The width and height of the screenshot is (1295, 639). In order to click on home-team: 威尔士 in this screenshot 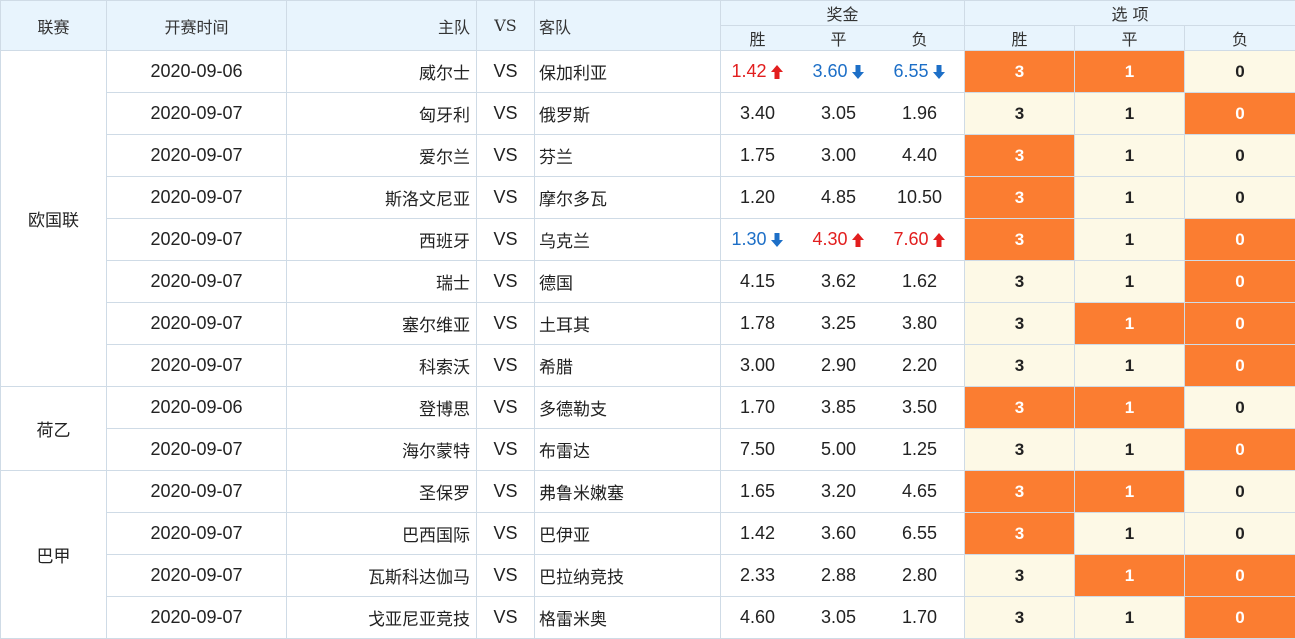, I will do `click(382, 72)`.